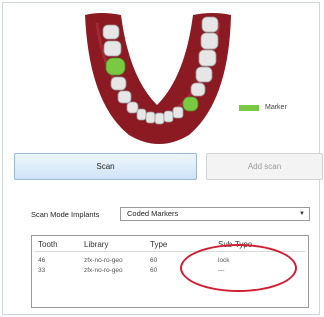 The image size is (324, 317). I want to click on column-header-tooth: Tooth, so click(48, 244).